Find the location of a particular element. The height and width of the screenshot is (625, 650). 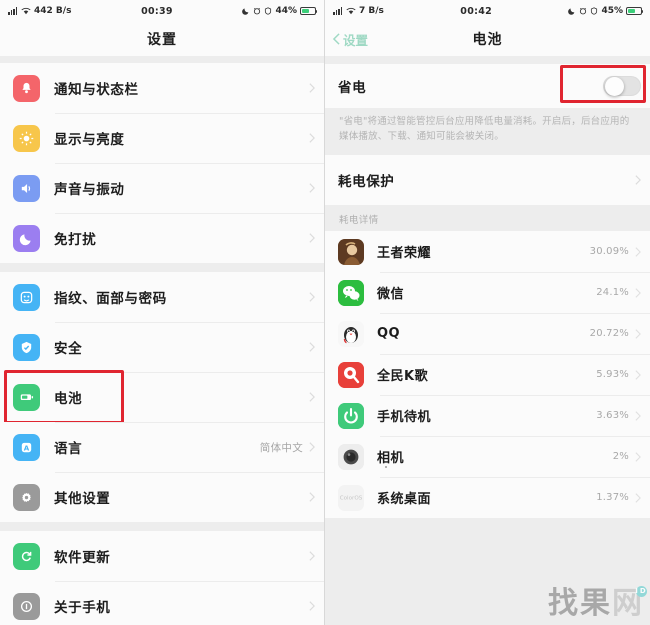

app-name: 手机待机 is located at coordinates (404, 418).